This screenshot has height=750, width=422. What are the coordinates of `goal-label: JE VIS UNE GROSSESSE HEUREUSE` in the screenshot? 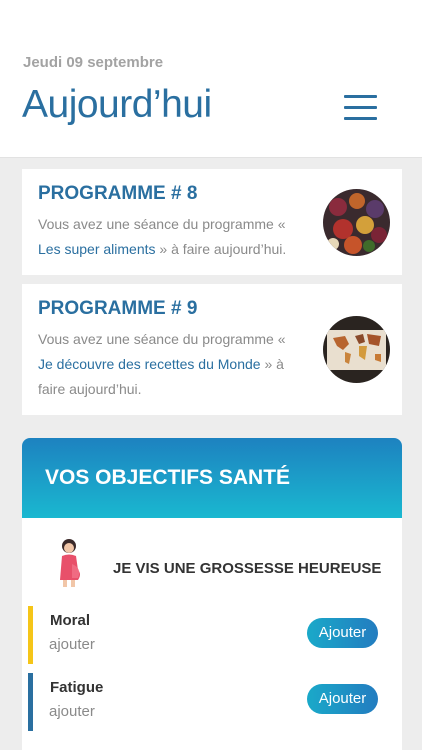 It's located at (247, 568).